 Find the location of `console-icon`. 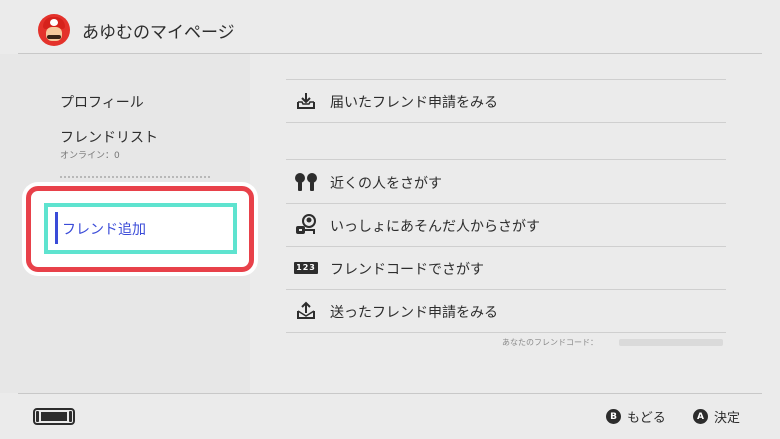

console-icon is located at coordinates (54, 416).